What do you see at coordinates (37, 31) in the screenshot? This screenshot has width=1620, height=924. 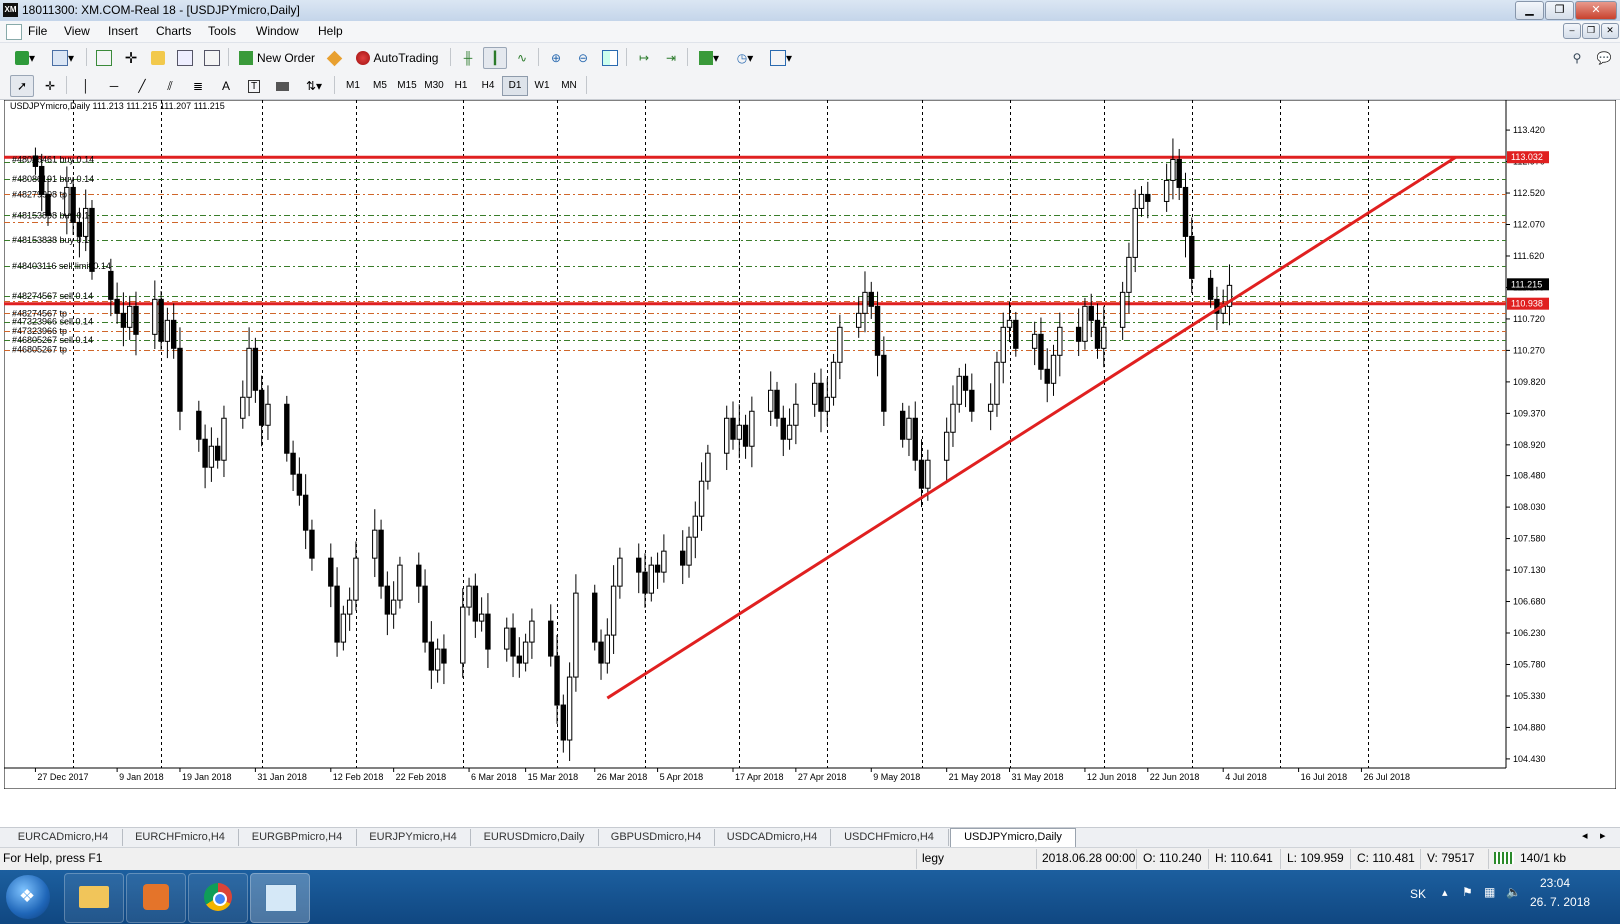 I see `menu-file: File` at bounding box center [37, 31].